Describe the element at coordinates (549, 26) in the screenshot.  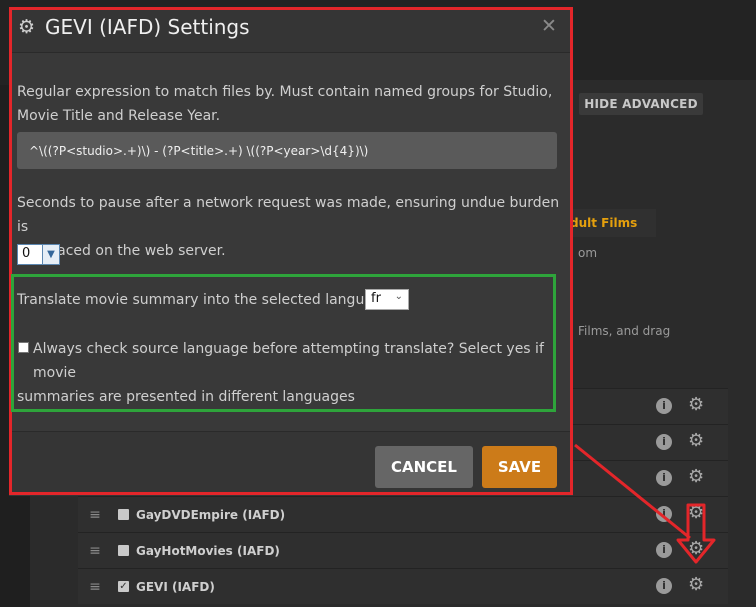
I see `close-icon: ✕` at that location.